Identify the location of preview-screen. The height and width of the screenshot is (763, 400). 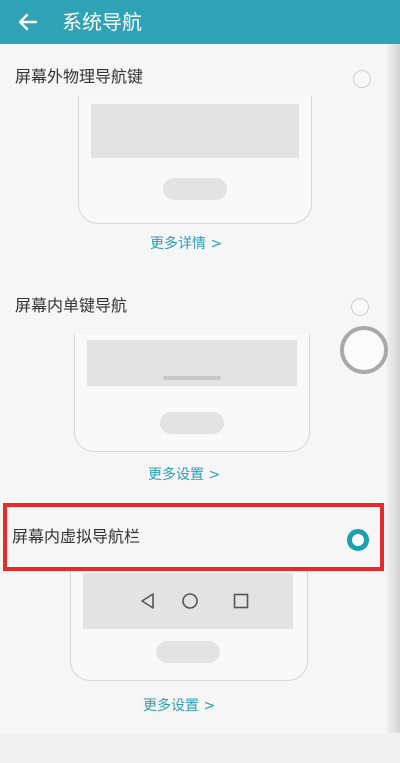
(195, 131).